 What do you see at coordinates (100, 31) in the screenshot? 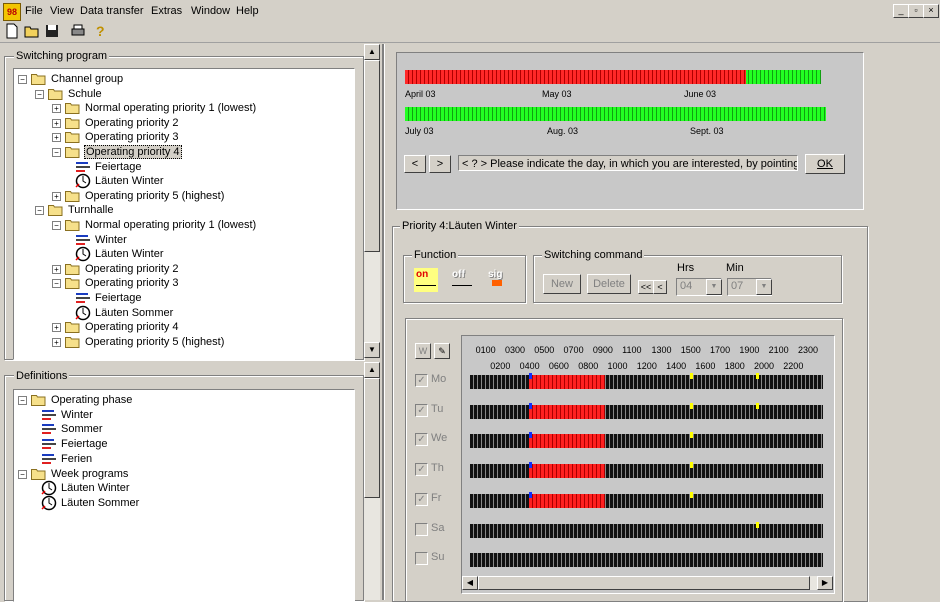
I see `help-icon: ?` at bounding box center [100, 31].